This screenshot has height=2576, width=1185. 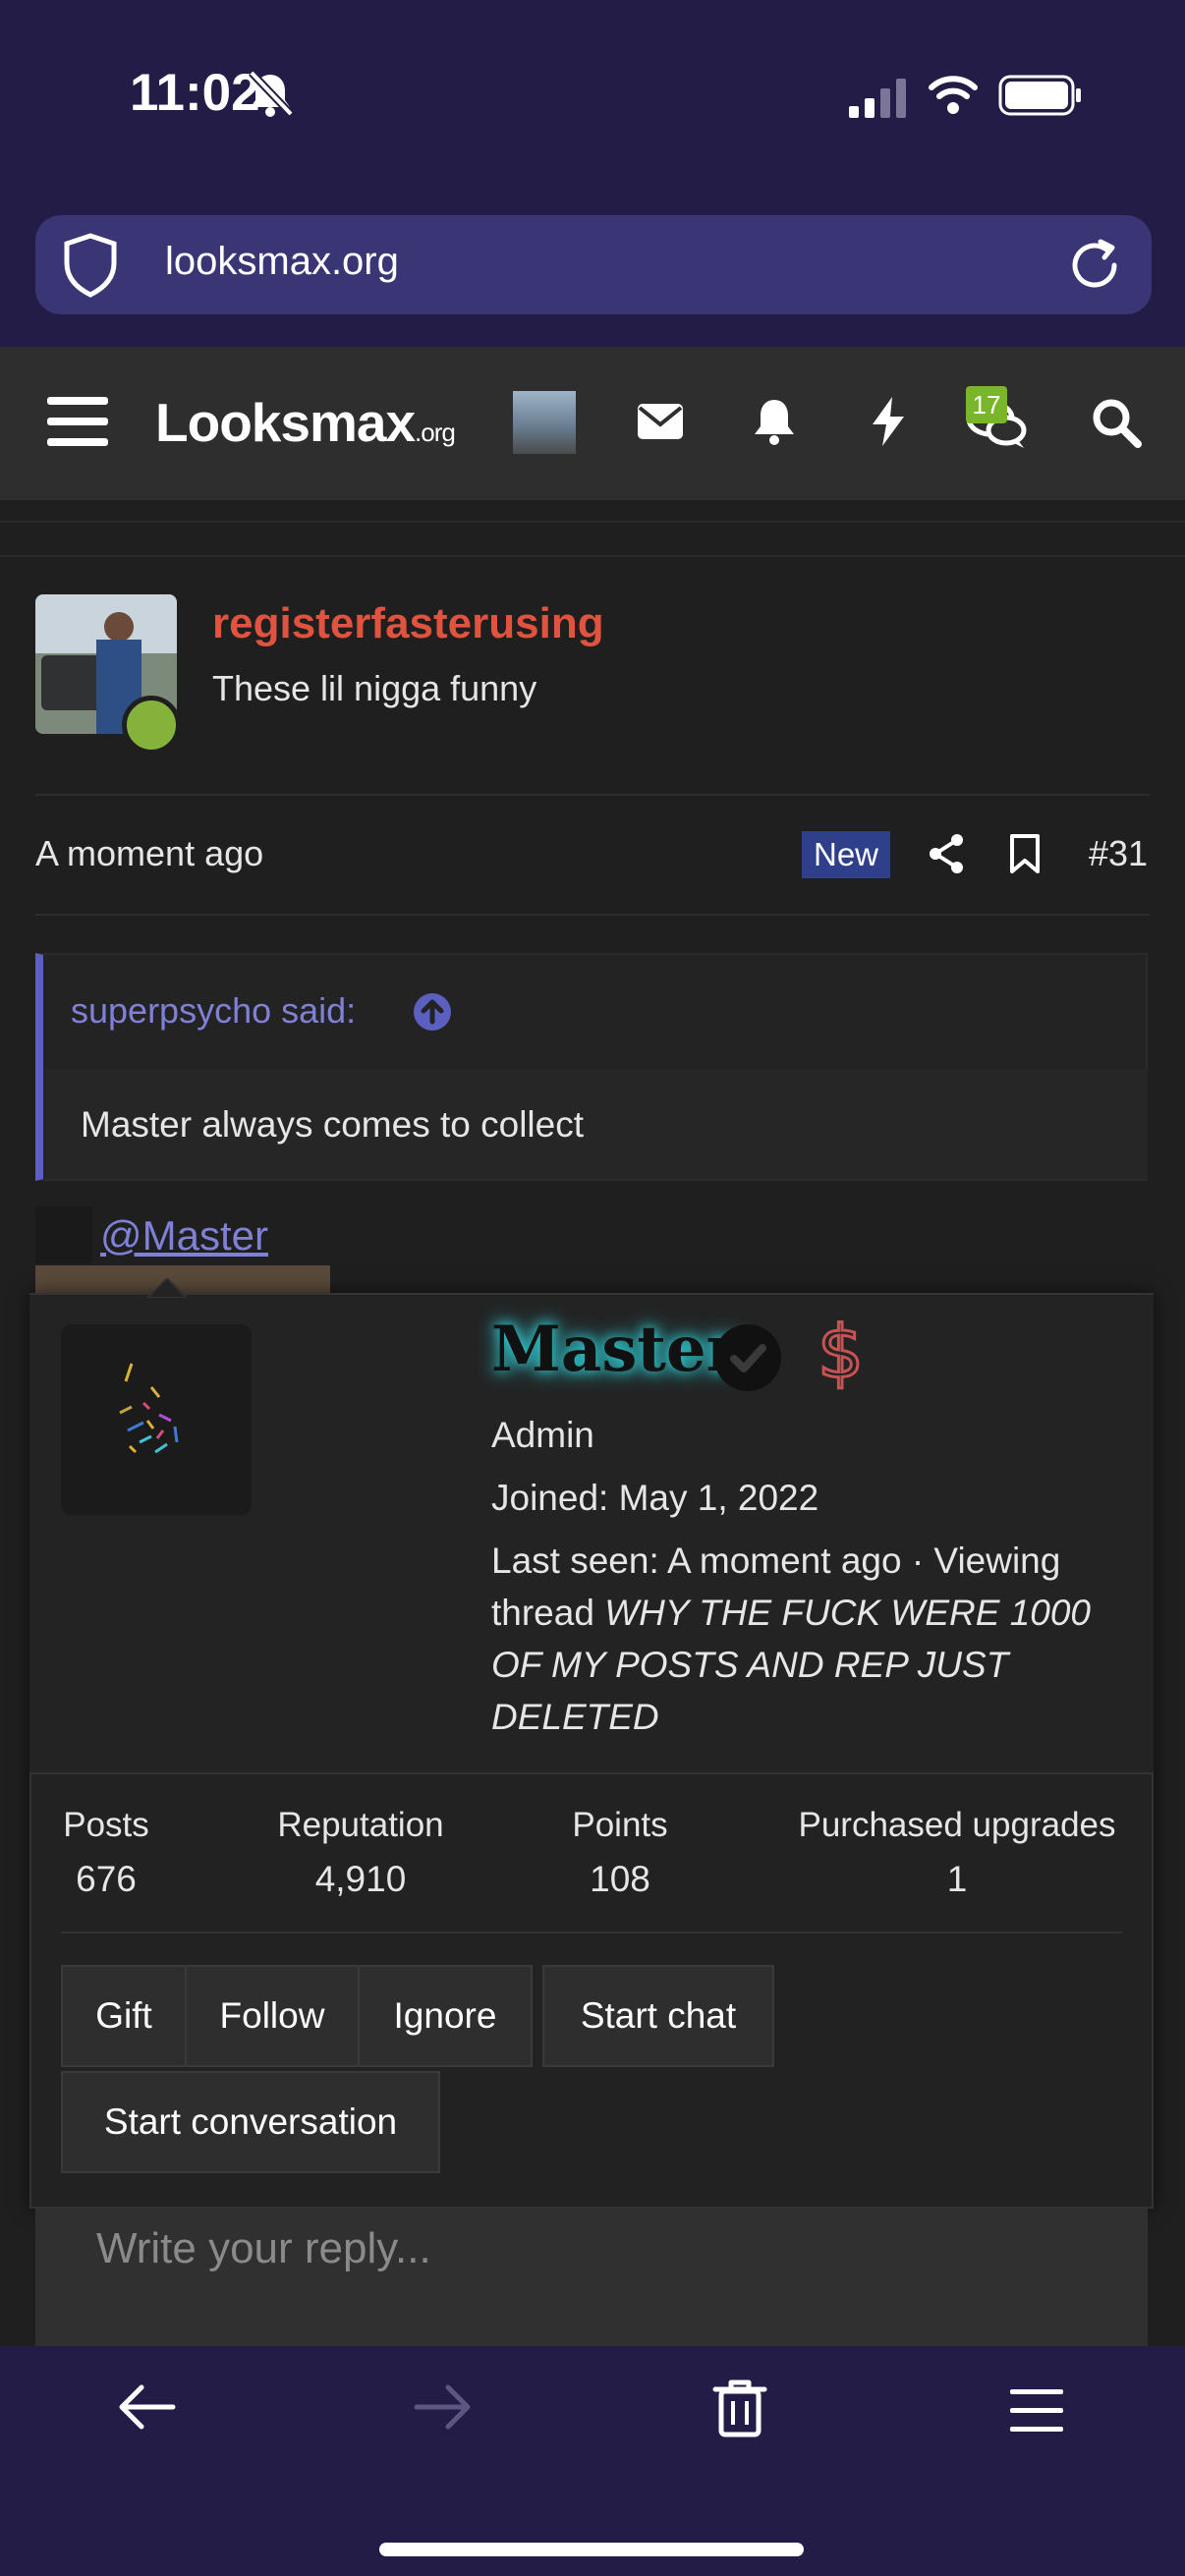 What do you see at coordinates (987, 404) in the screenshot?
I see `chat-badge: 17` at bounding box center [987, 404].